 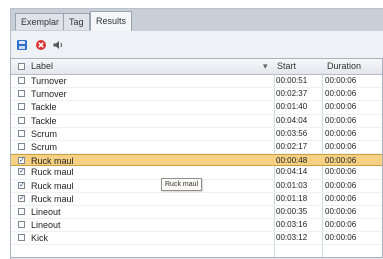 What do you see at coordinates (196, 199) in the screenshot?
I see `table-row: ✓ Ruck maul 00:01:18 00:00:06` at bounding box center [196, 199].